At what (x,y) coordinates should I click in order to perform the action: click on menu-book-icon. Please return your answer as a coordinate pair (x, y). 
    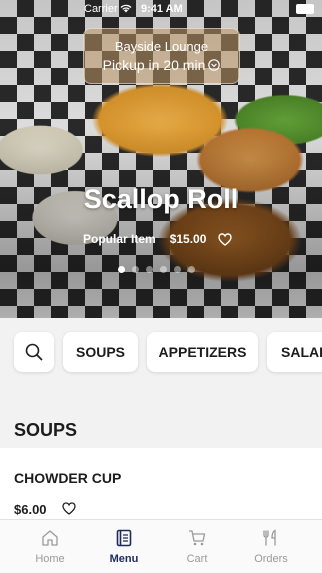
    Looking at the image, I should click on (124, 538).